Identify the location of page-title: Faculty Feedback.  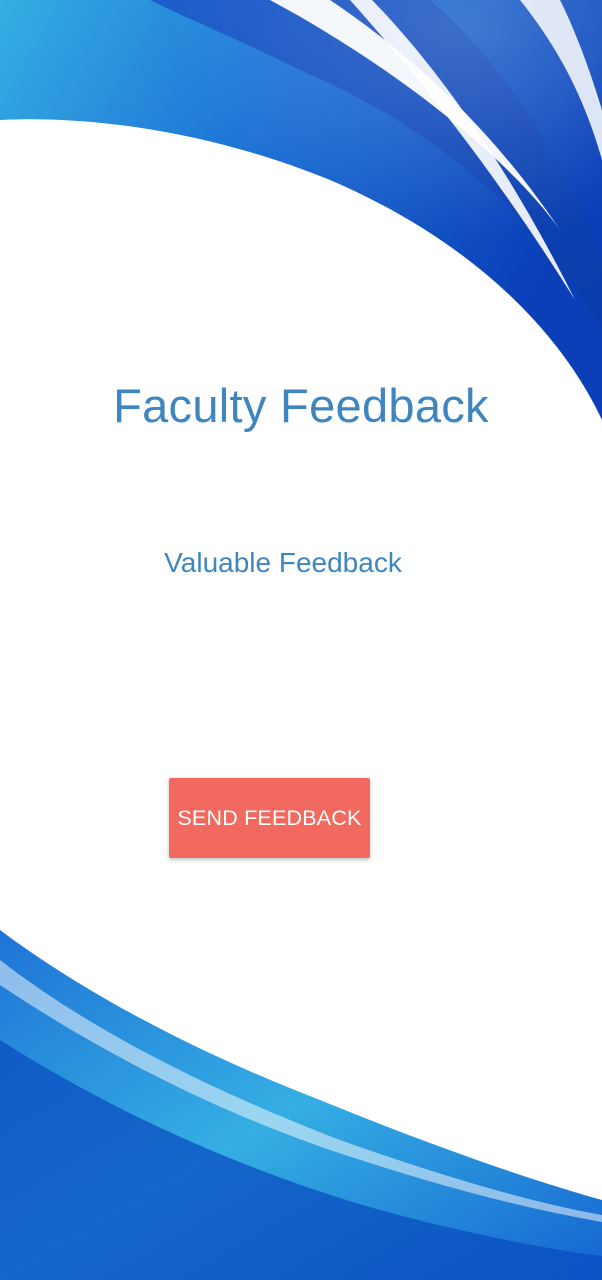
(301, 405).